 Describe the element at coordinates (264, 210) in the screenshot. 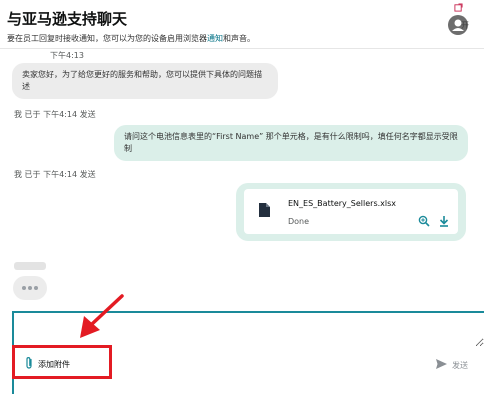

I see `file-icon` at that location.